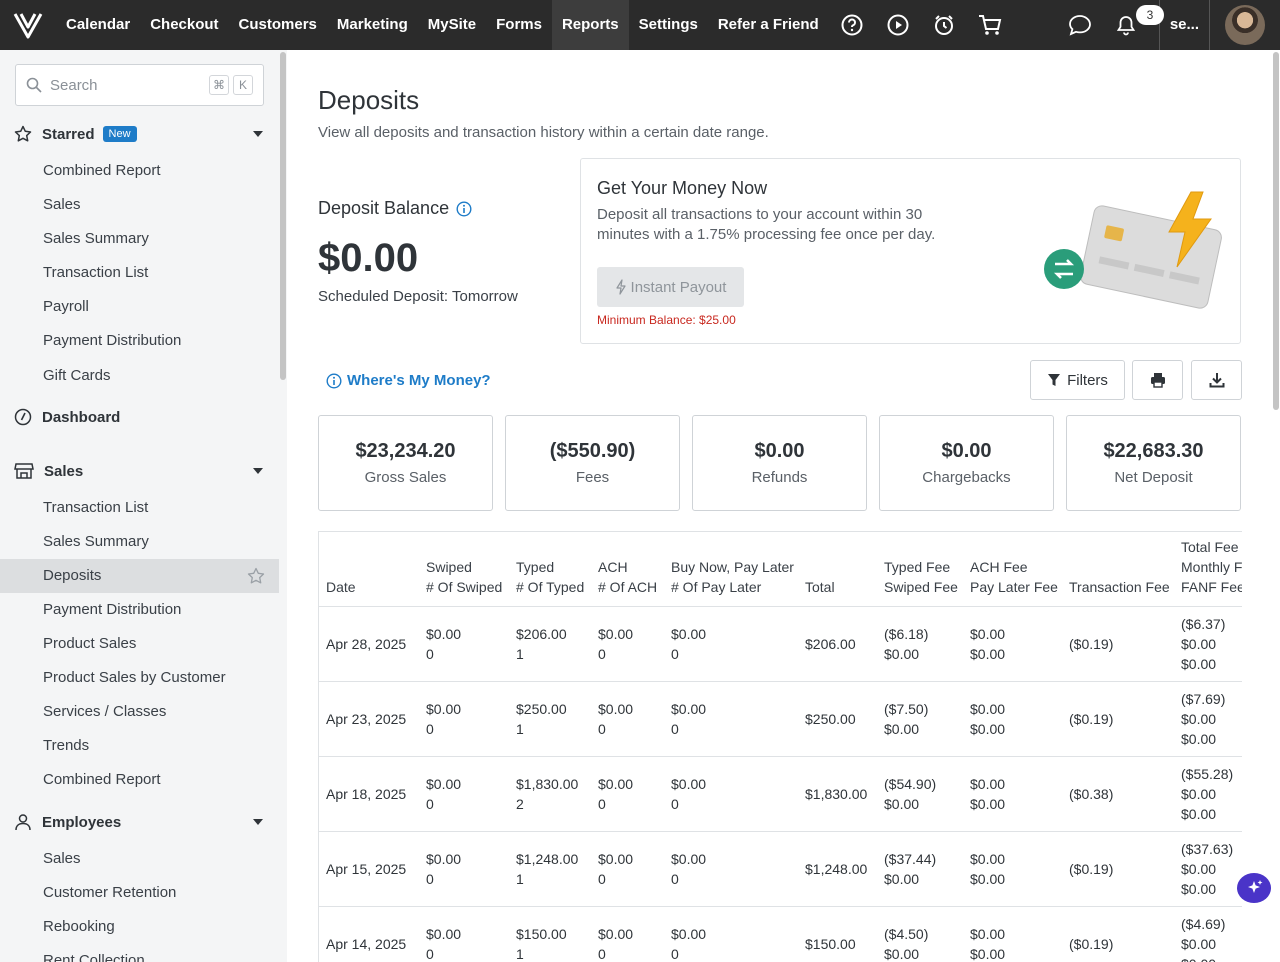  I want to click on col-bnpl: Buy Now, Pay Later, so click(732, 567).